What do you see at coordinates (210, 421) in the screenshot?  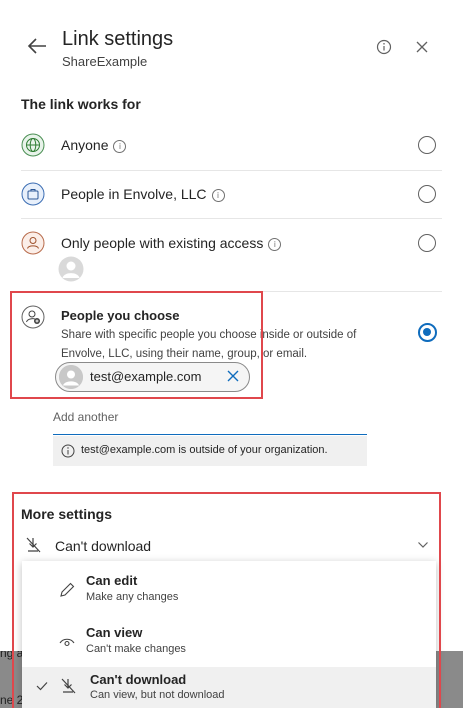 I see `add-another-input` at bounding box center [210, 421].